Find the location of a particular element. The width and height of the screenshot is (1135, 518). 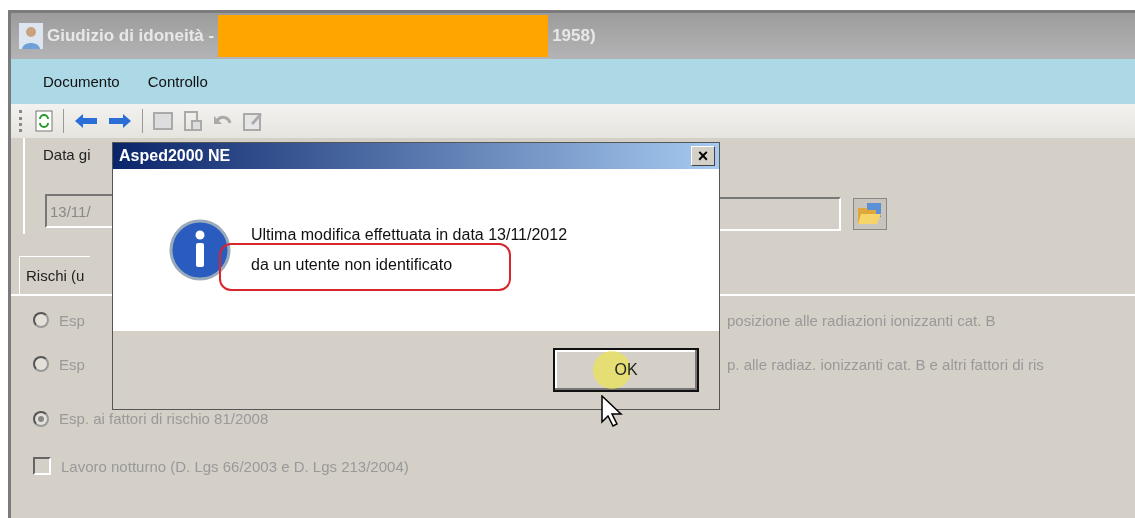

person-icon is located at coordinates (31, 36).